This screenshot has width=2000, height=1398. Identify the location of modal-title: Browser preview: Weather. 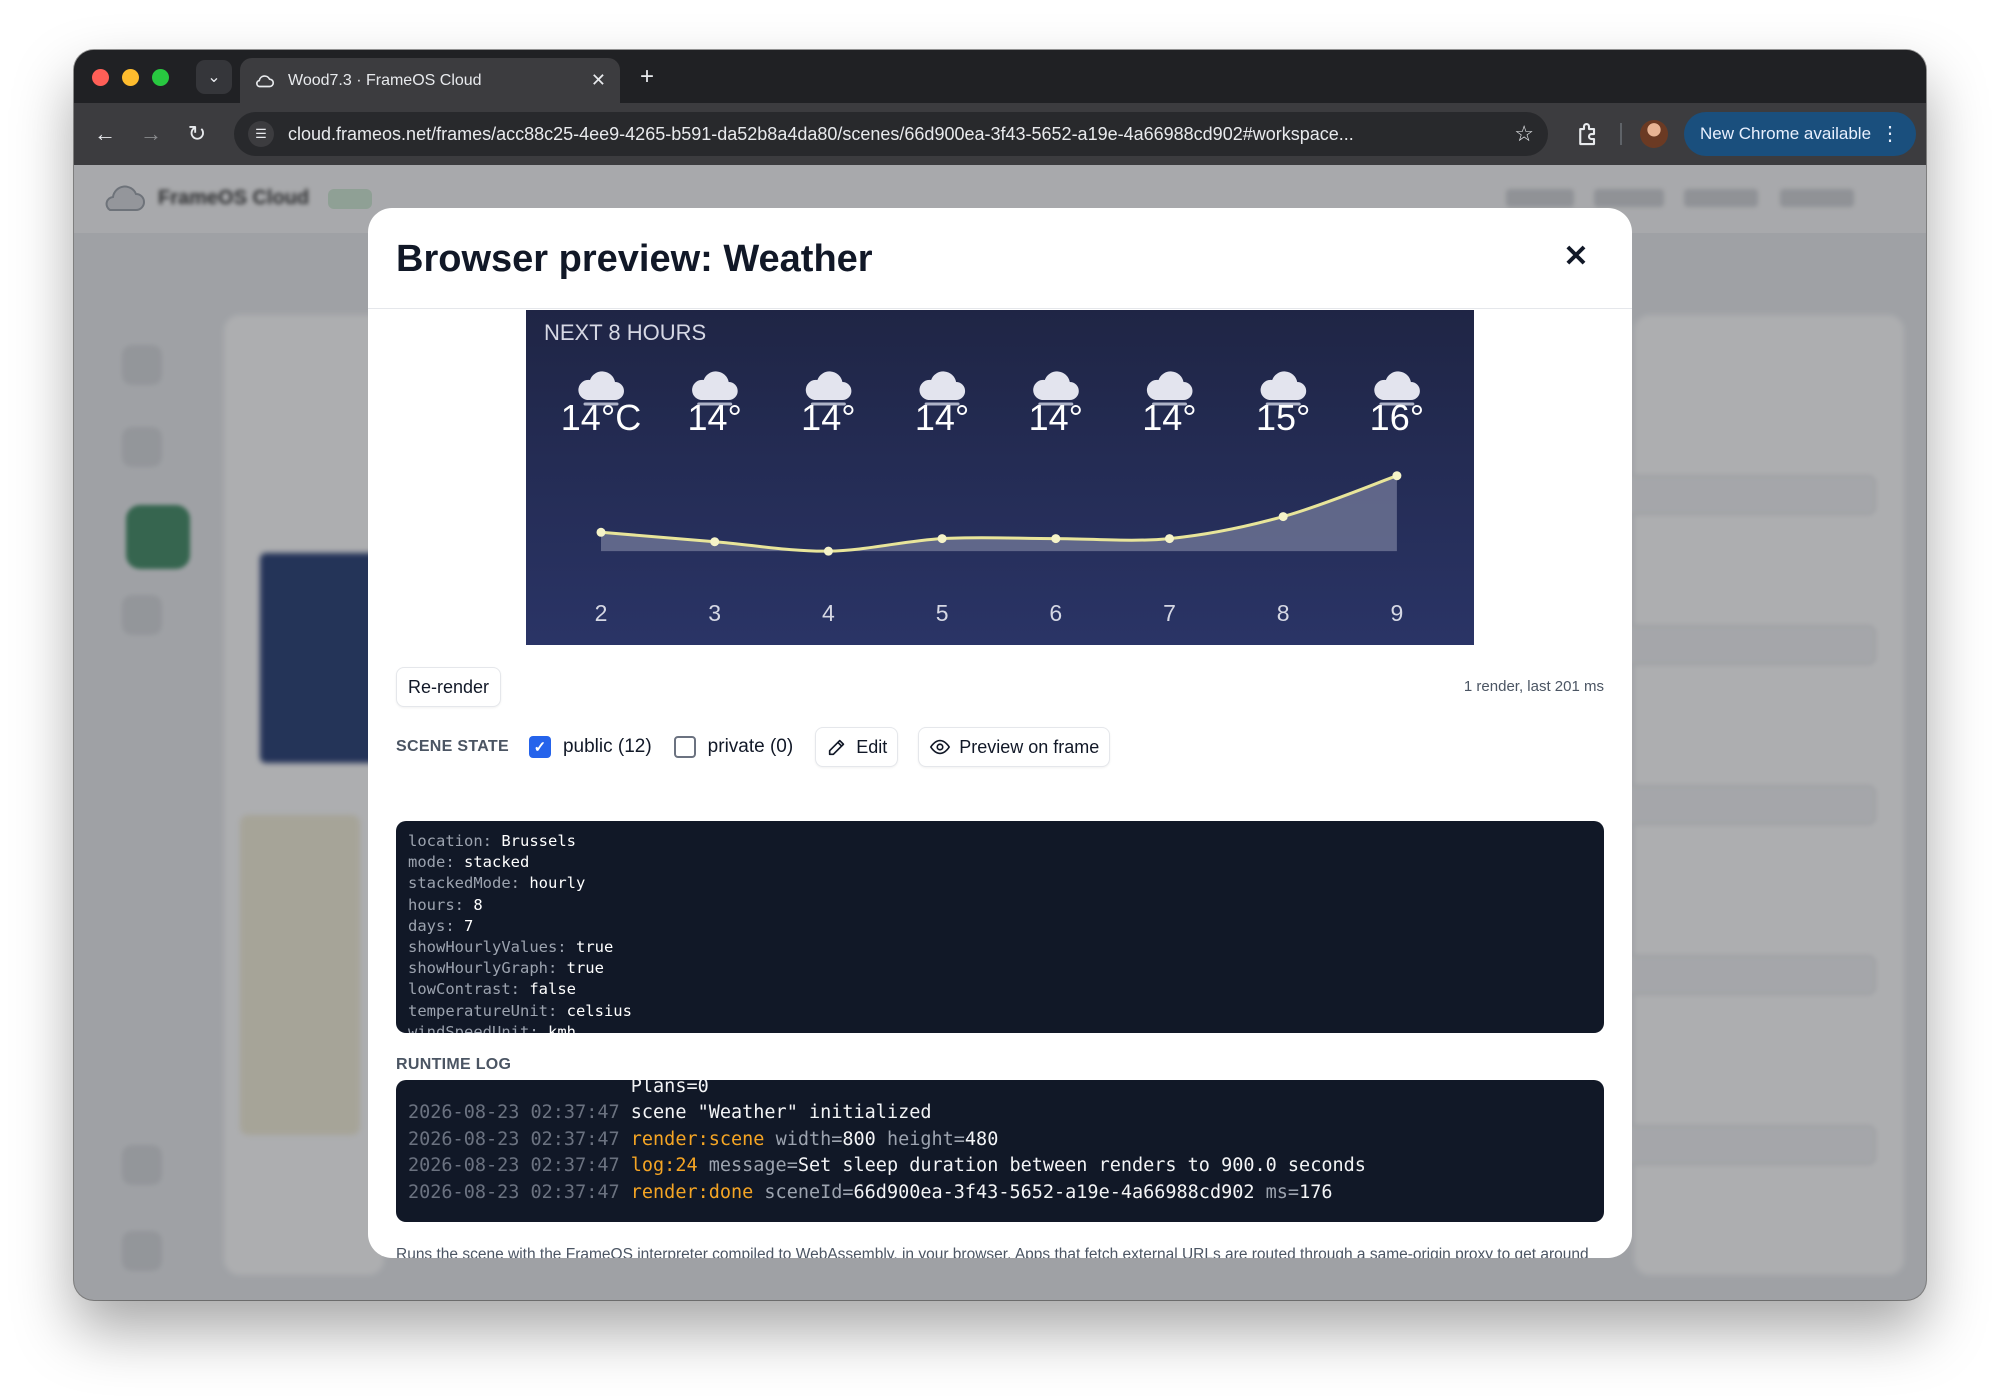
(634, 259).